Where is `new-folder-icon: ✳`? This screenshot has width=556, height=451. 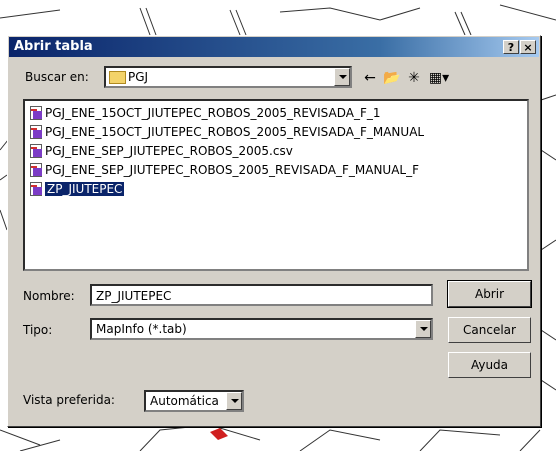 new-folder-icon: ✳ is located at coordinates (414, 78).